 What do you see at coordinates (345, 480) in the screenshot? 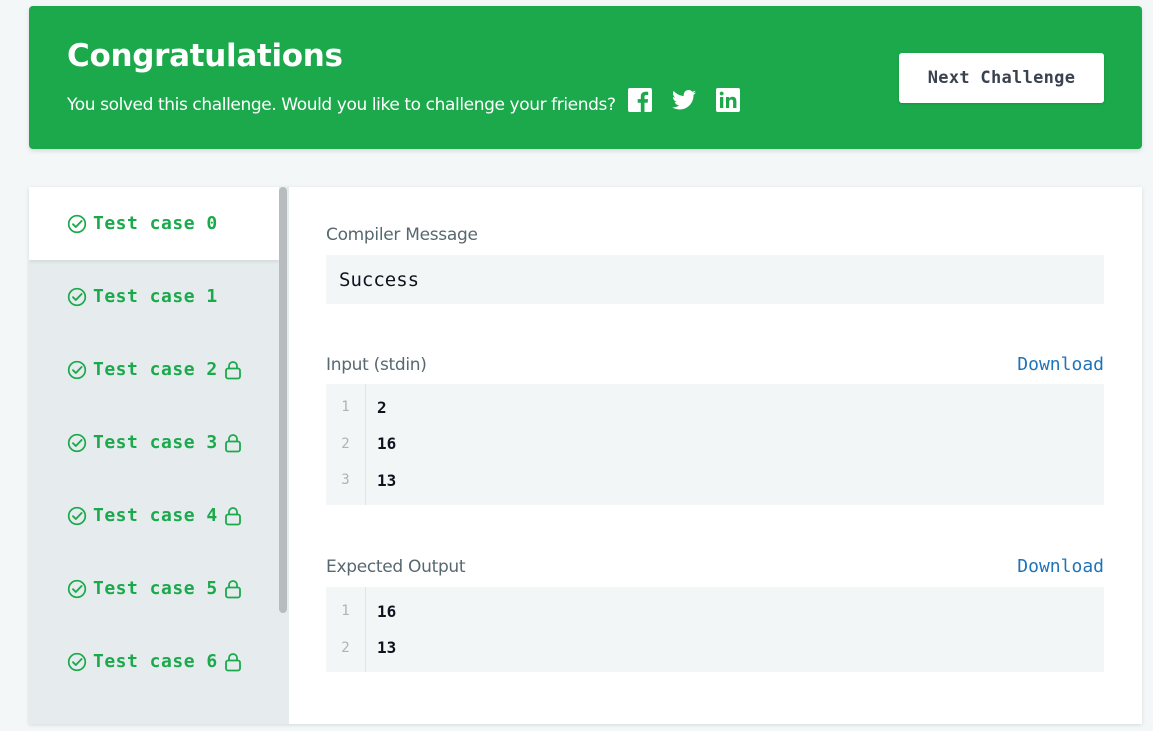
I see `line-number: 3` at bounding box center [345, 480].